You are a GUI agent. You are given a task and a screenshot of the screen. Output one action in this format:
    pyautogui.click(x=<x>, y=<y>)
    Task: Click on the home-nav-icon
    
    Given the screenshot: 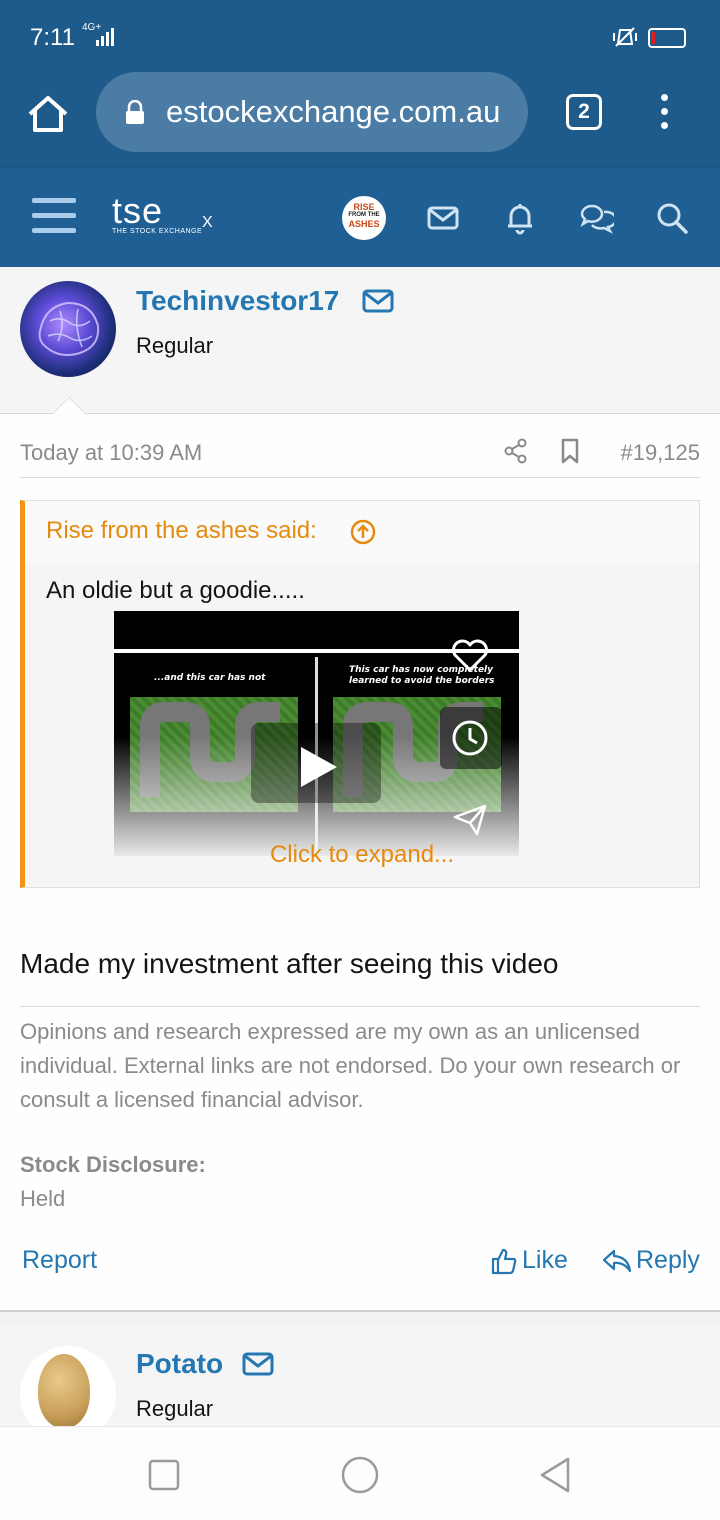 What is the action you would take?
    pyautogui.click(x=360, y=1475)
    